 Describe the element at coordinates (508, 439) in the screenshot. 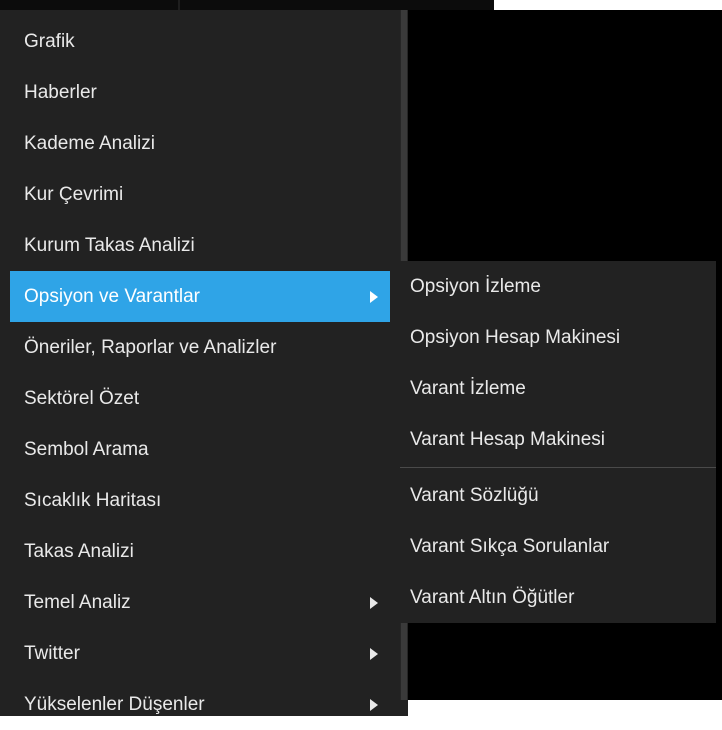

I see `submenu-item-label: Varant Hesap Makinesi` at that location.